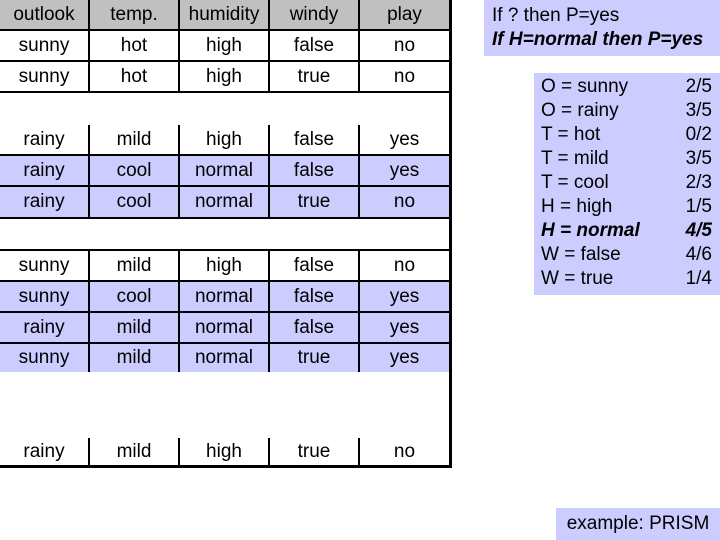 The height and width of the screenshot is (540, 720). I want to click on table-row: sunny mild high false no, so click(224, 266).